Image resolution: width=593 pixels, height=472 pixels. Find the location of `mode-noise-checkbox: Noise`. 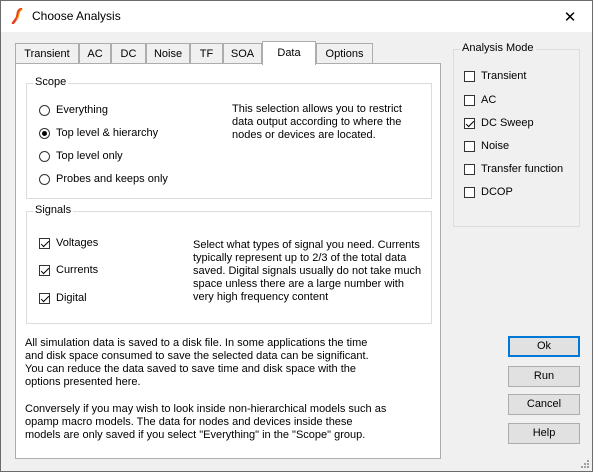

mode-noise-checkbox: Noise is located at coordinates (486, 146).